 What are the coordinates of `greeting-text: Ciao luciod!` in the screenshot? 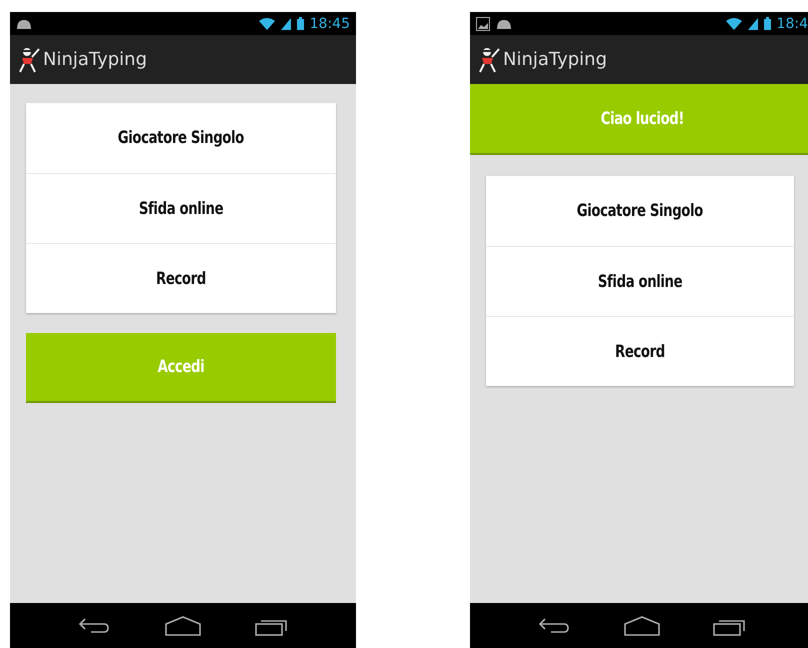 It's located at (642, 118).